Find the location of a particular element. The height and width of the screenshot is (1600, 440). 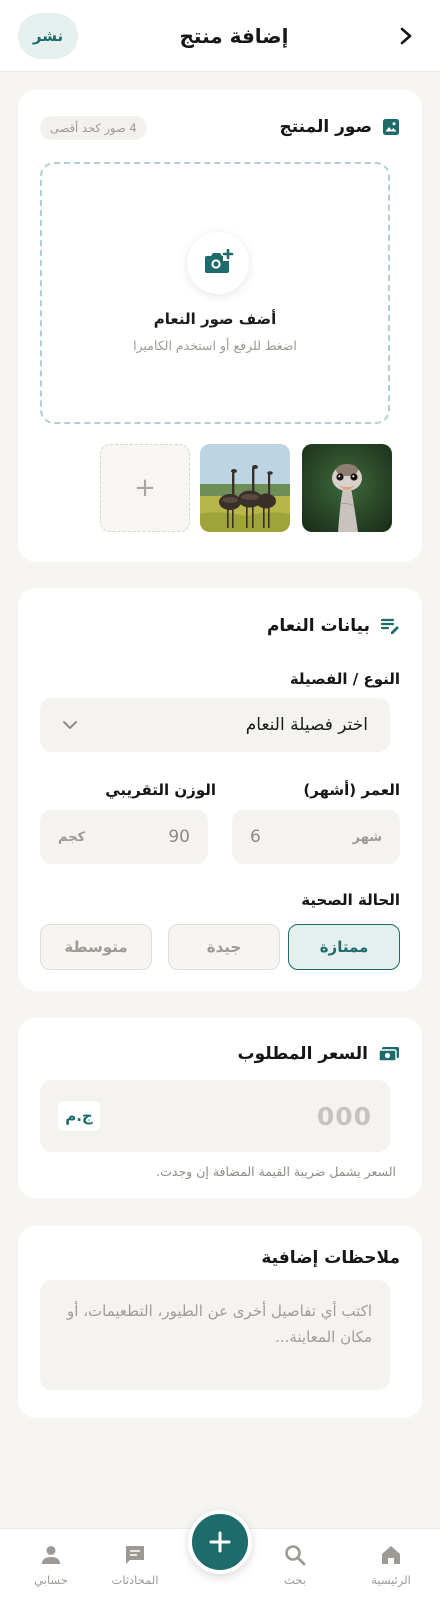

chevron-right-icon is located at coordinates (406, 35).